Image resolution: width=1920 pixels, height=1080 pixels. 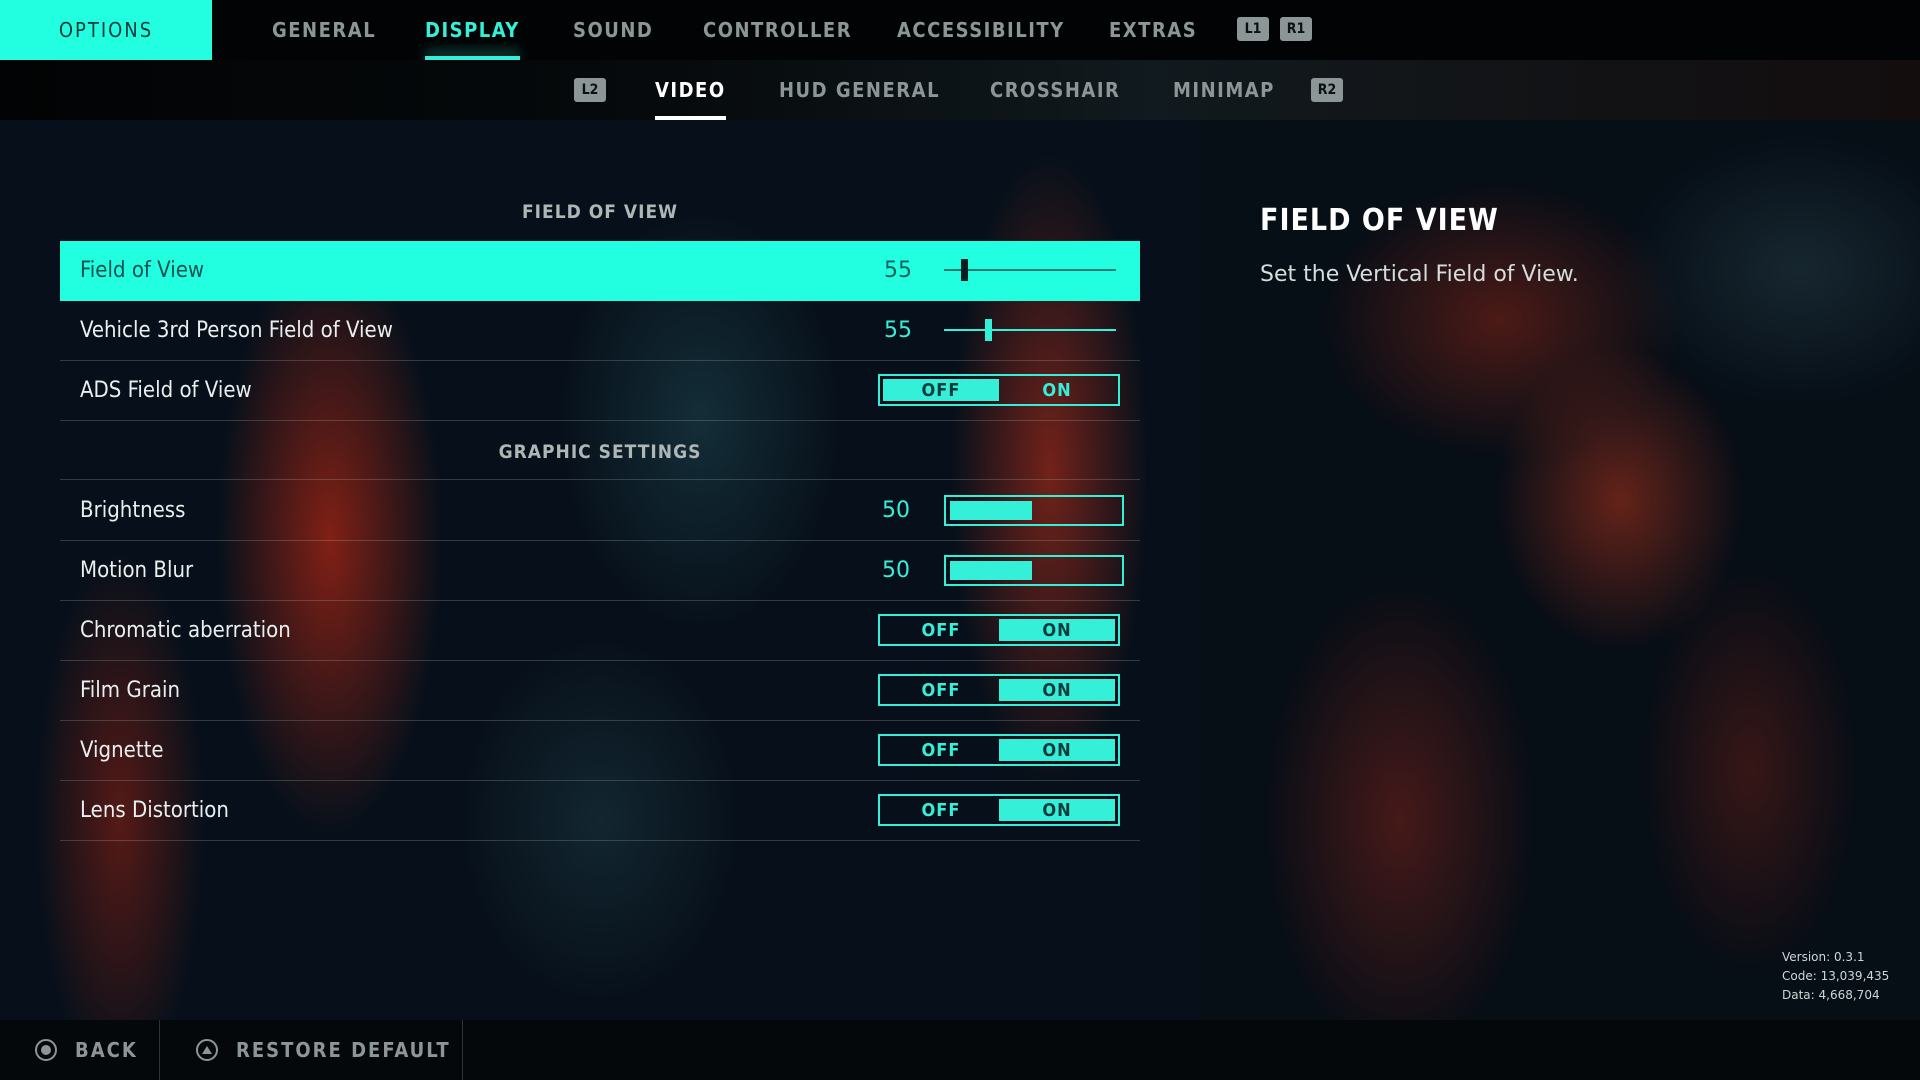 I want to click on setting-label: Brightness, so click(x=133, y=510).